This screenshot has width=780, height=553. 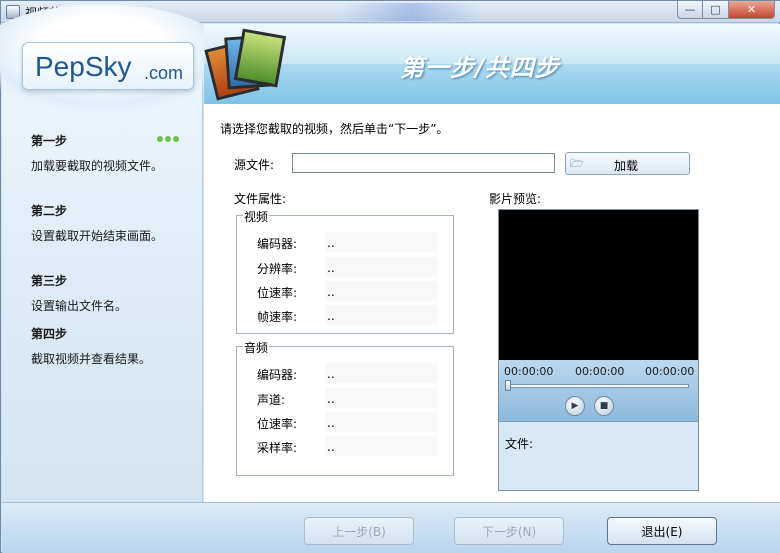 I want to click on video-framerate-value: .., so click(x=381, y=315).